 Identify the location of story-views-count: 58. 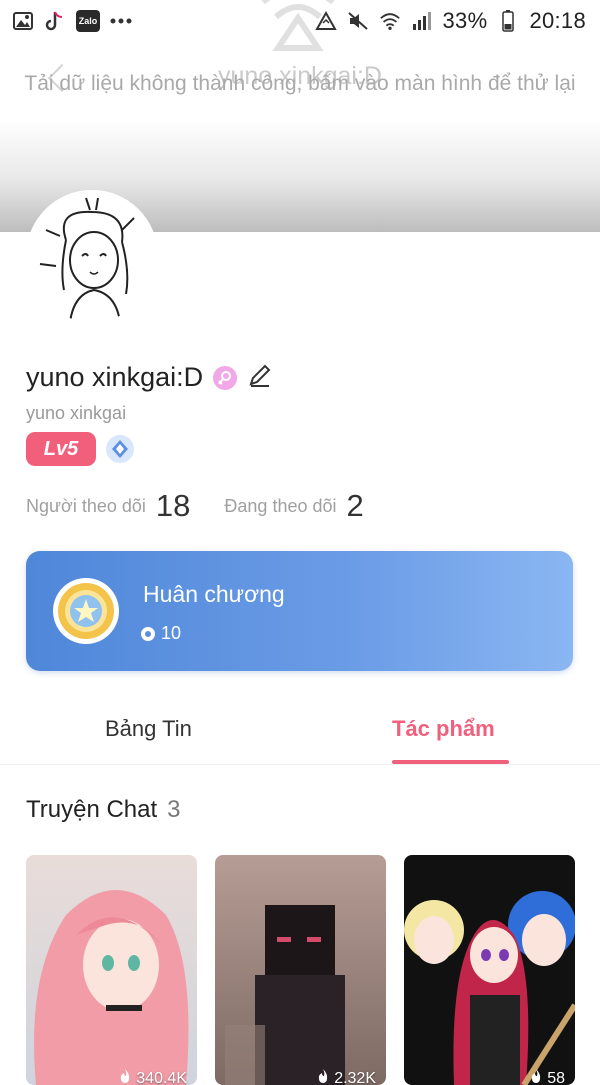
(556, 1077).